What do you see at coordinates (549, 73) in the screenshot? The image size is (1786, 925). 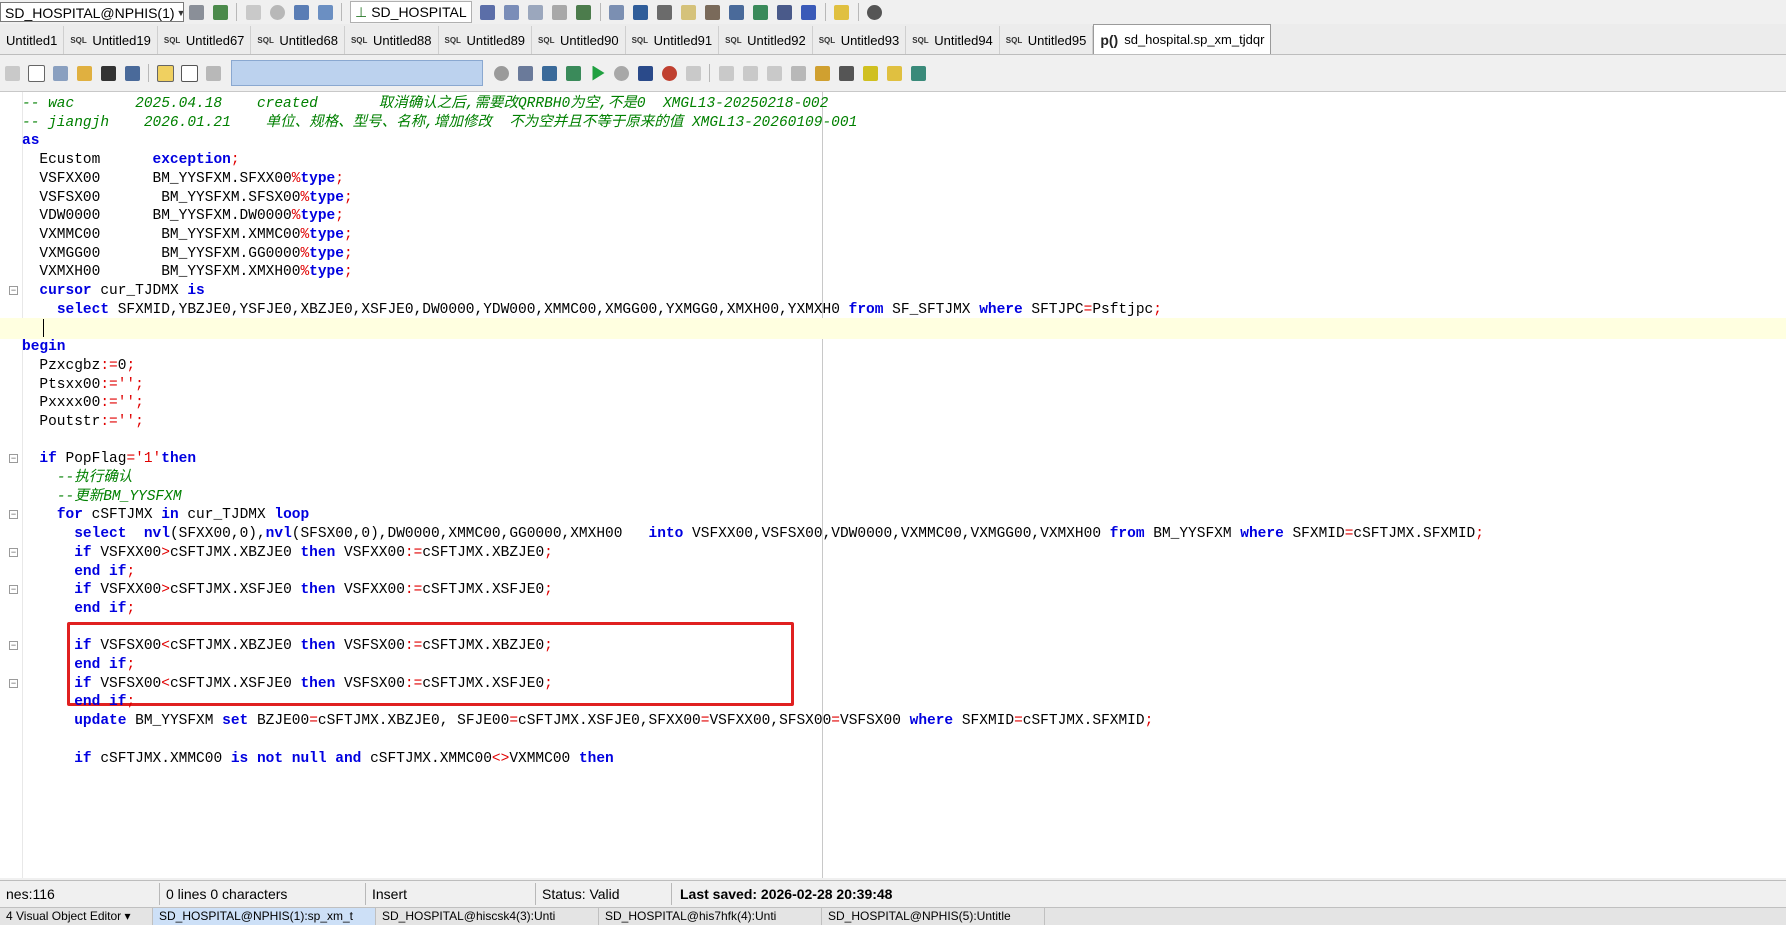 I see `compile-icon` at bounding box center [549, 73].